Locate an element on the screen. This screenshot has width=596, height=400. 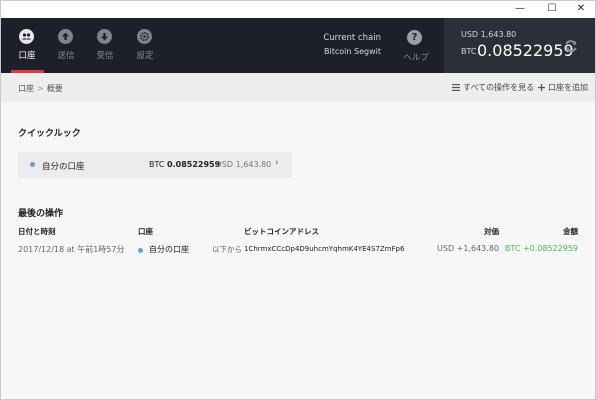
current-chain-label: Current chain is located at coordinates (352, 38).